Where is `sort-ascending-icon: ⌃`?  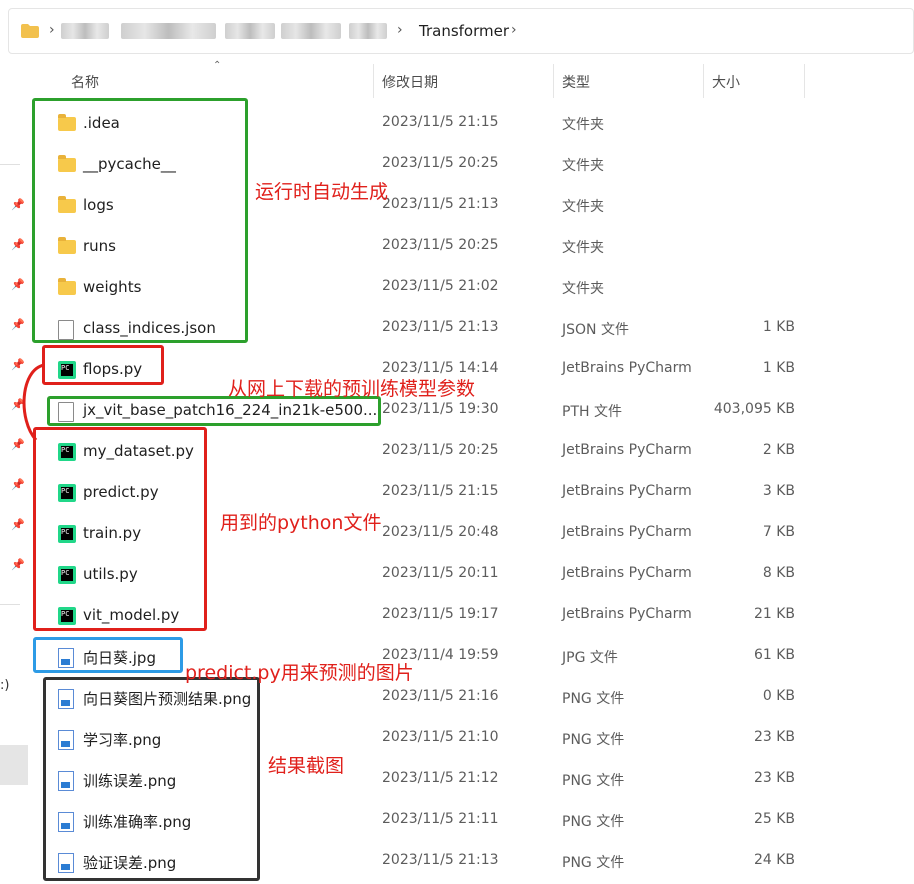 sort-ascending-icon: ⌃ is located at coordinates (217, 65).